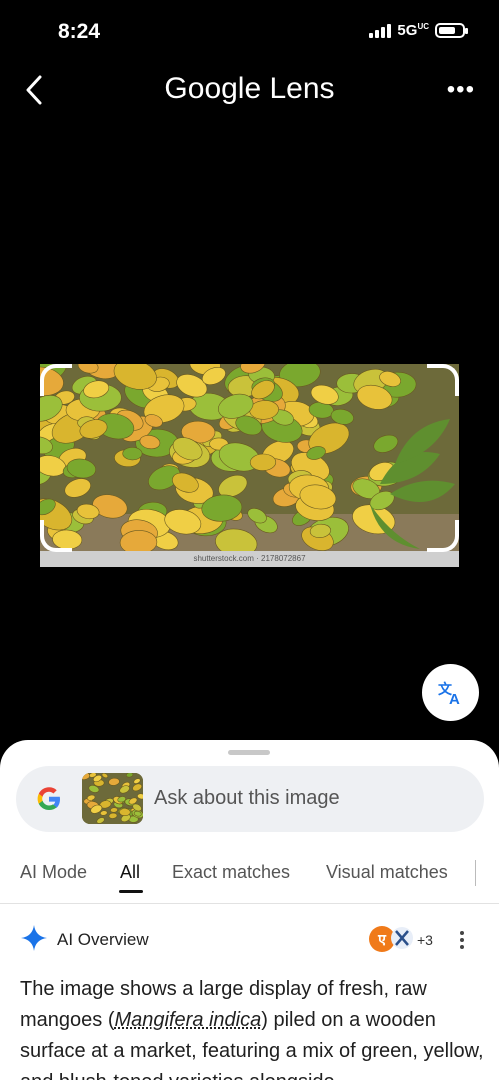 The width and height of the screenshot is (499, 1080). Describe the element at coordinates (103, 939) in the screenshot. I see `ai-overview-title: AI Overview` at that location.